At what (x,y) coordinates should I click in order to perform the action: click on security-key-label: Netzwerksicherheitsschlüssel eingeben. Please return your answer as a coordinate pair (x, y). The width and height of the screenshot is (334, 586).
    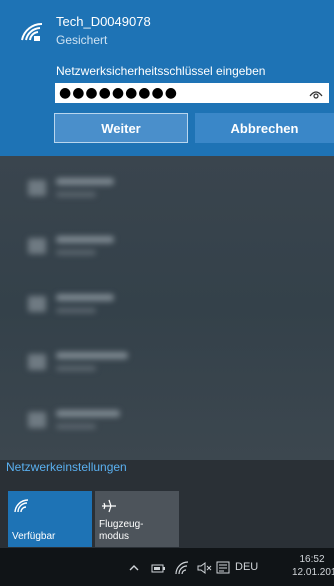
    Looking at the image, I should click on (161, 71).